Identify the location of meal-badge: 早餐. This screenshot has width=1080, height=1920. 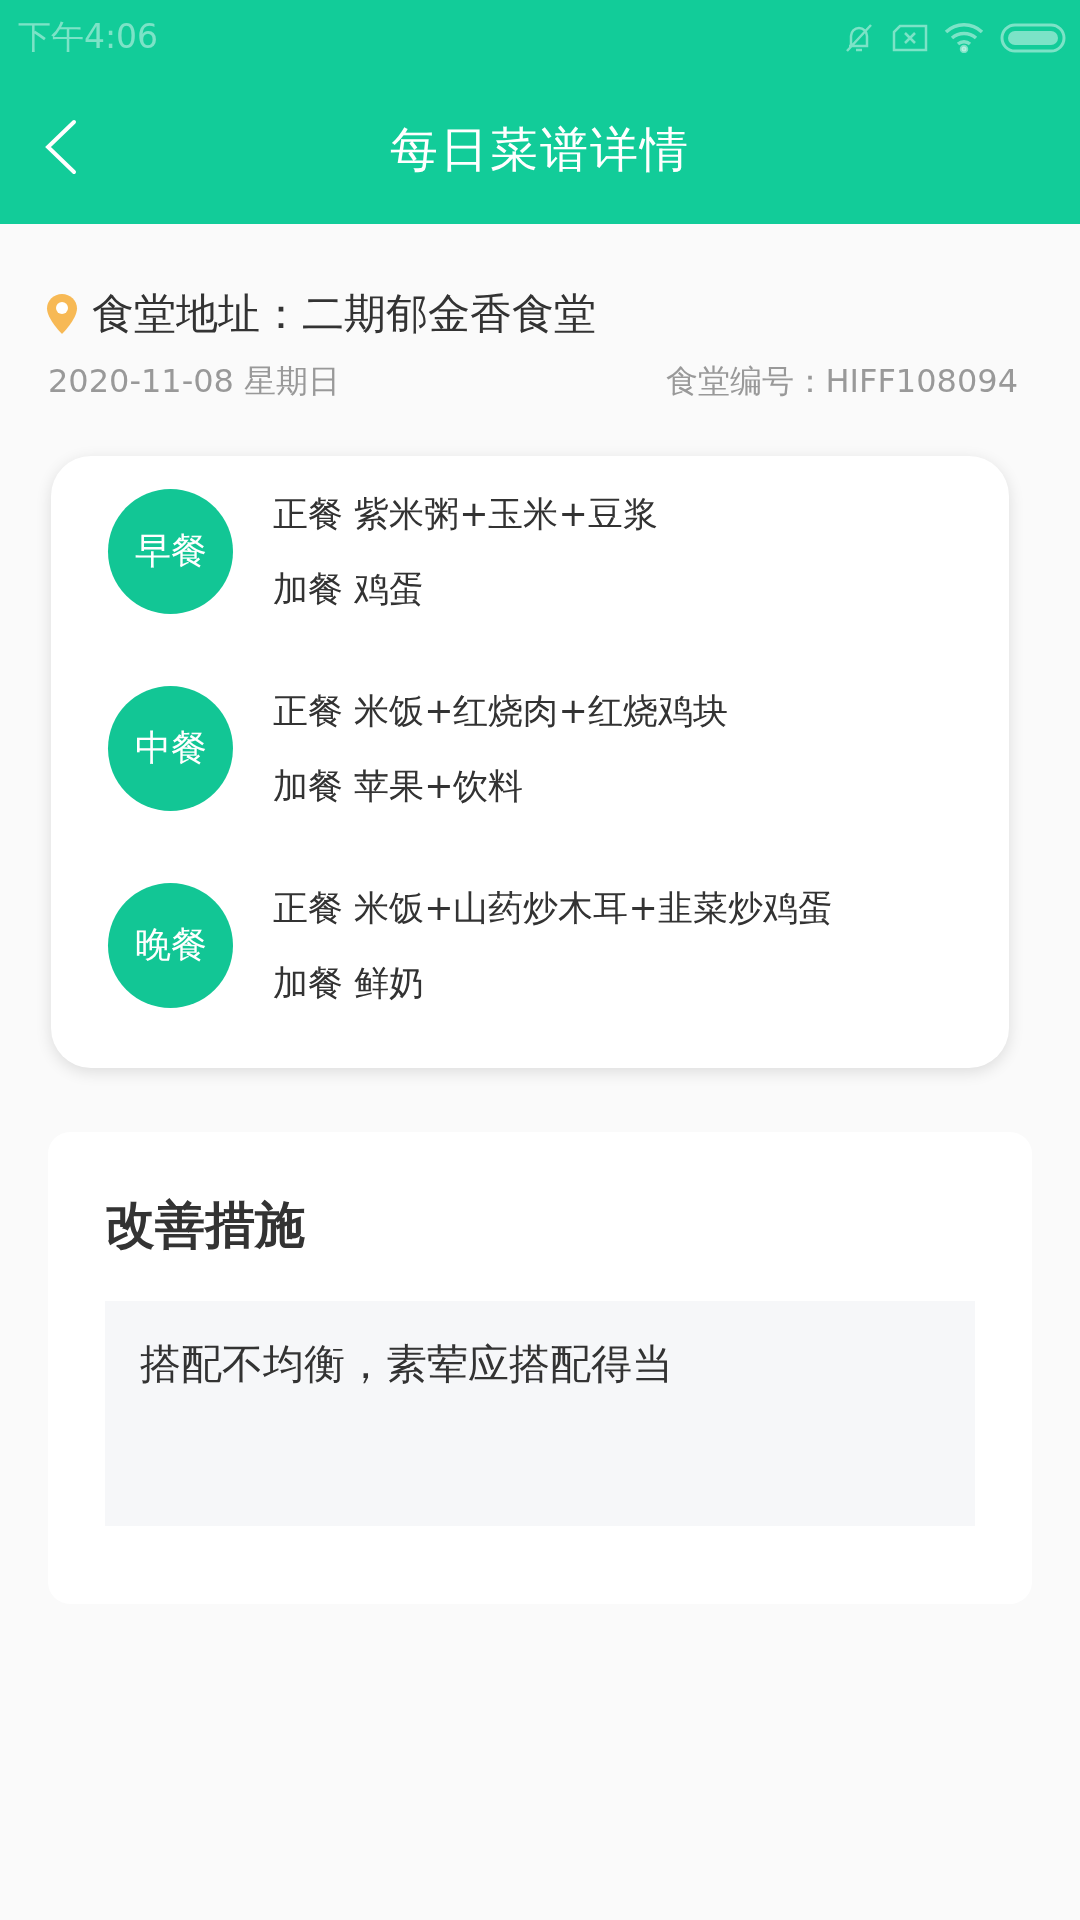
(170, 551).